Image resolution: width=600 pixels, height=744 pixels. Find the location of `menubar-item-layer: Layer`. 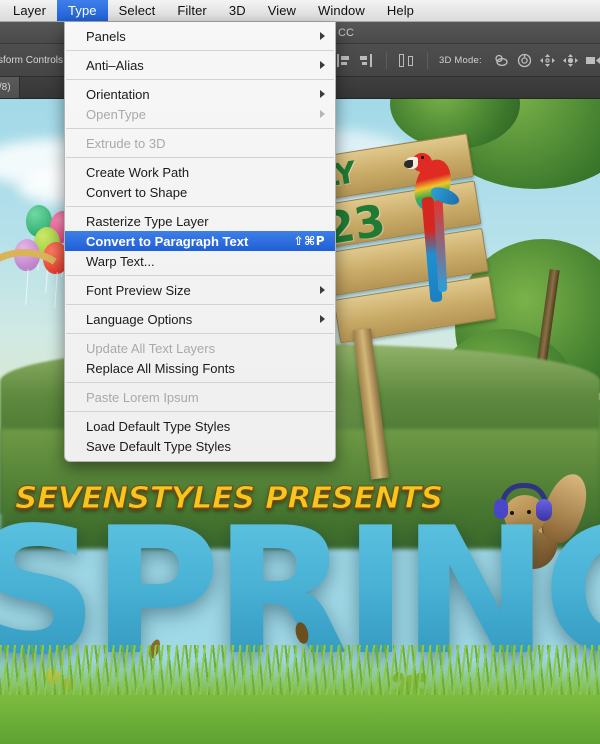

menubar-item-layer: Layer is located at coordinates (29, 10).